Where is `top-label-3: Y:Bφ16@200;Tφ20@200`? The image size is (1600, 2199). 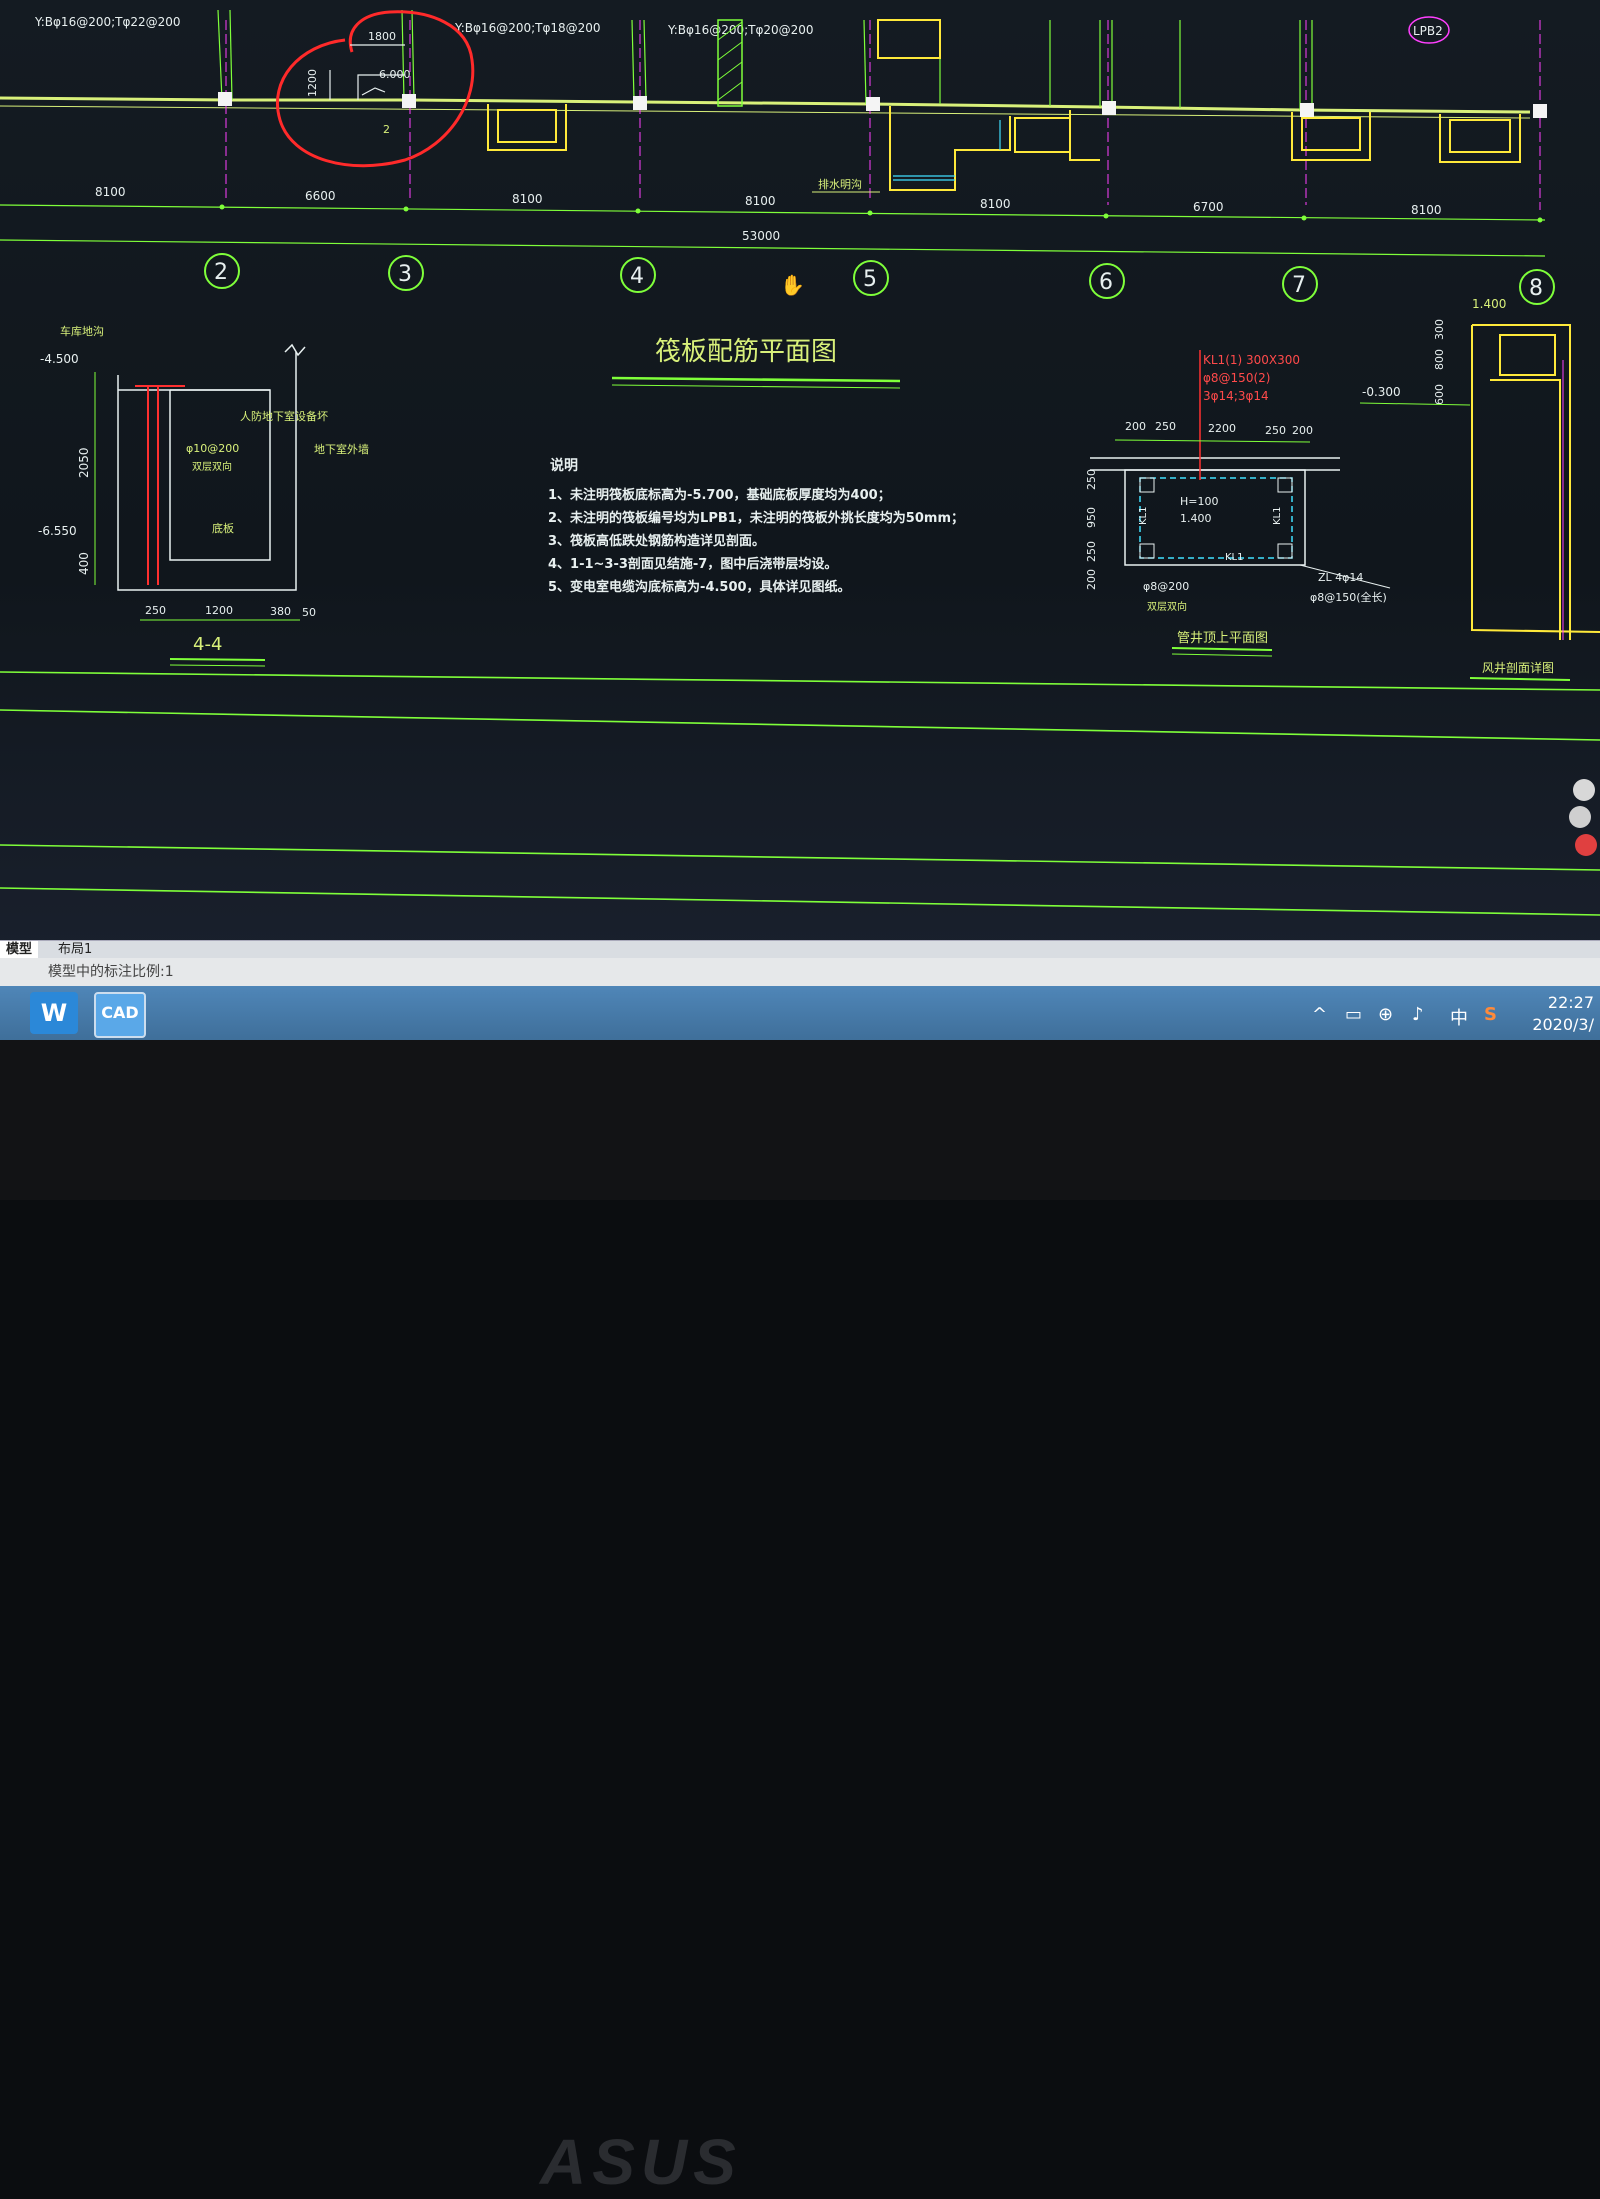 top-label-3: Y:Bφ16@200;Tφ20@200 is located at coordinates (740, 30).